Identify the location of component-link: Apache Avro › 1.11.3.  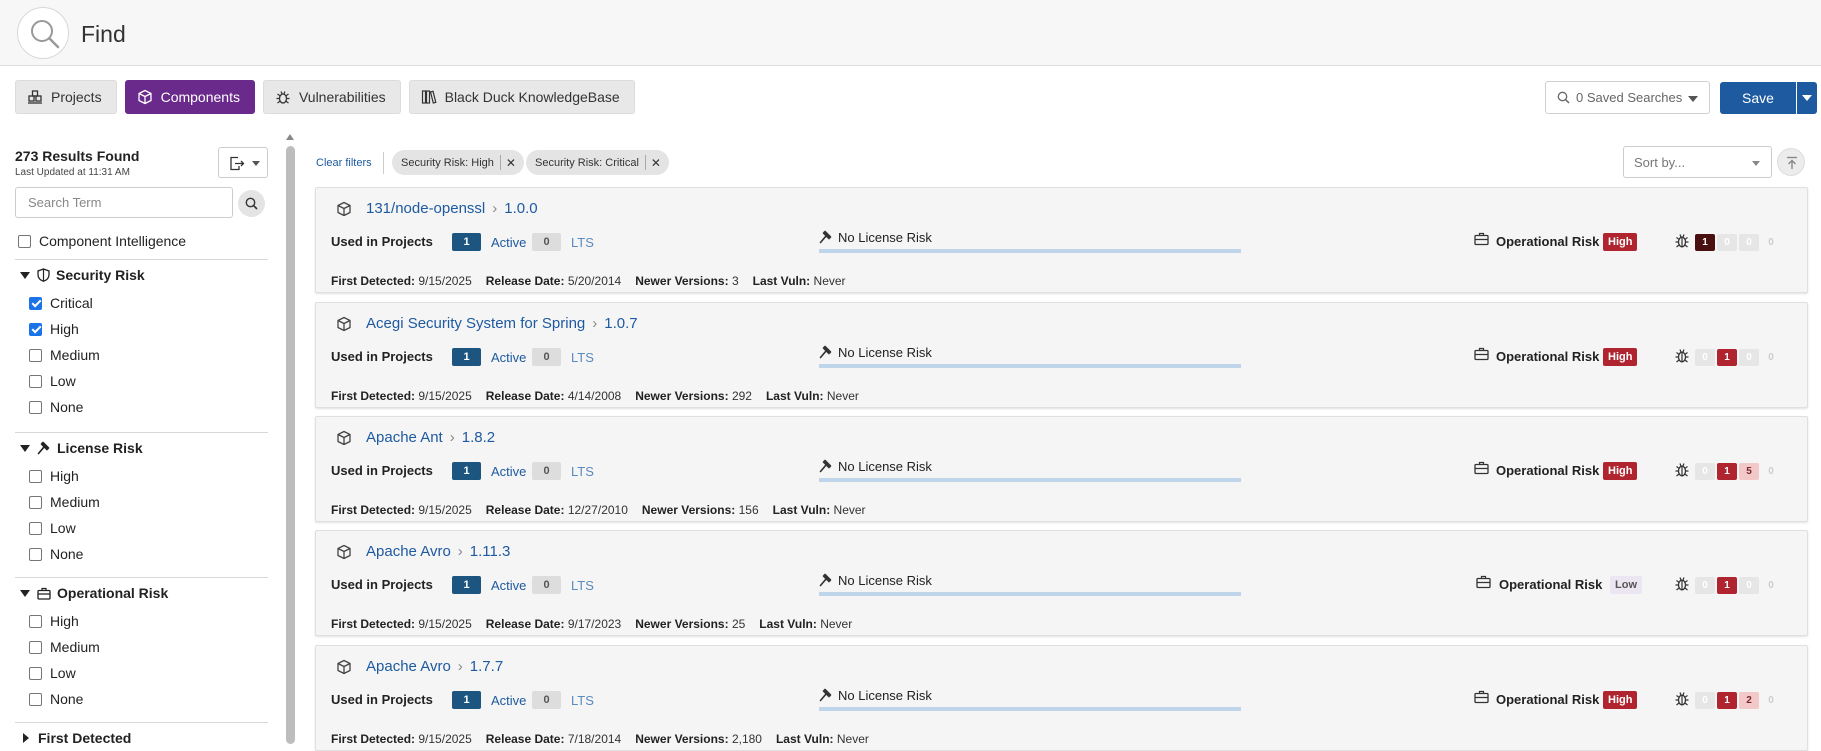
(438, 551).